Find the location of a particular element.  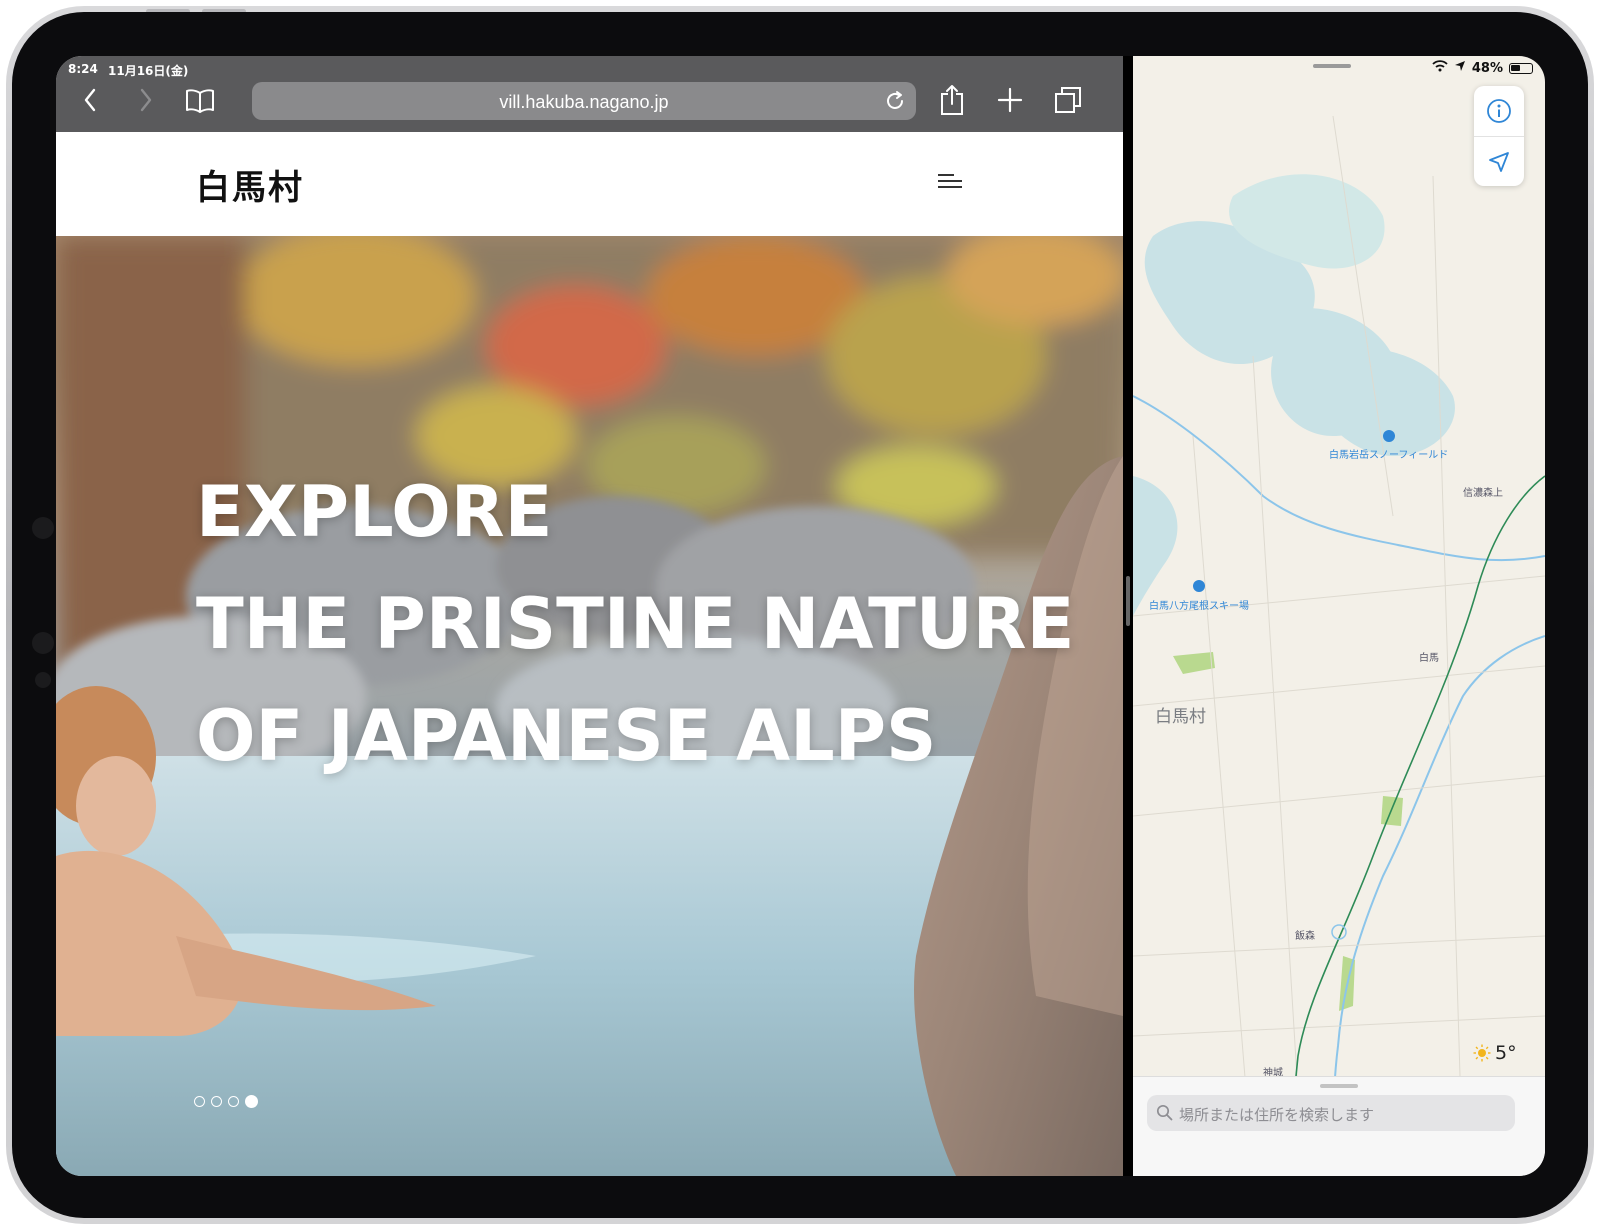

tabs-icon is located at coordinates (1068, 100).